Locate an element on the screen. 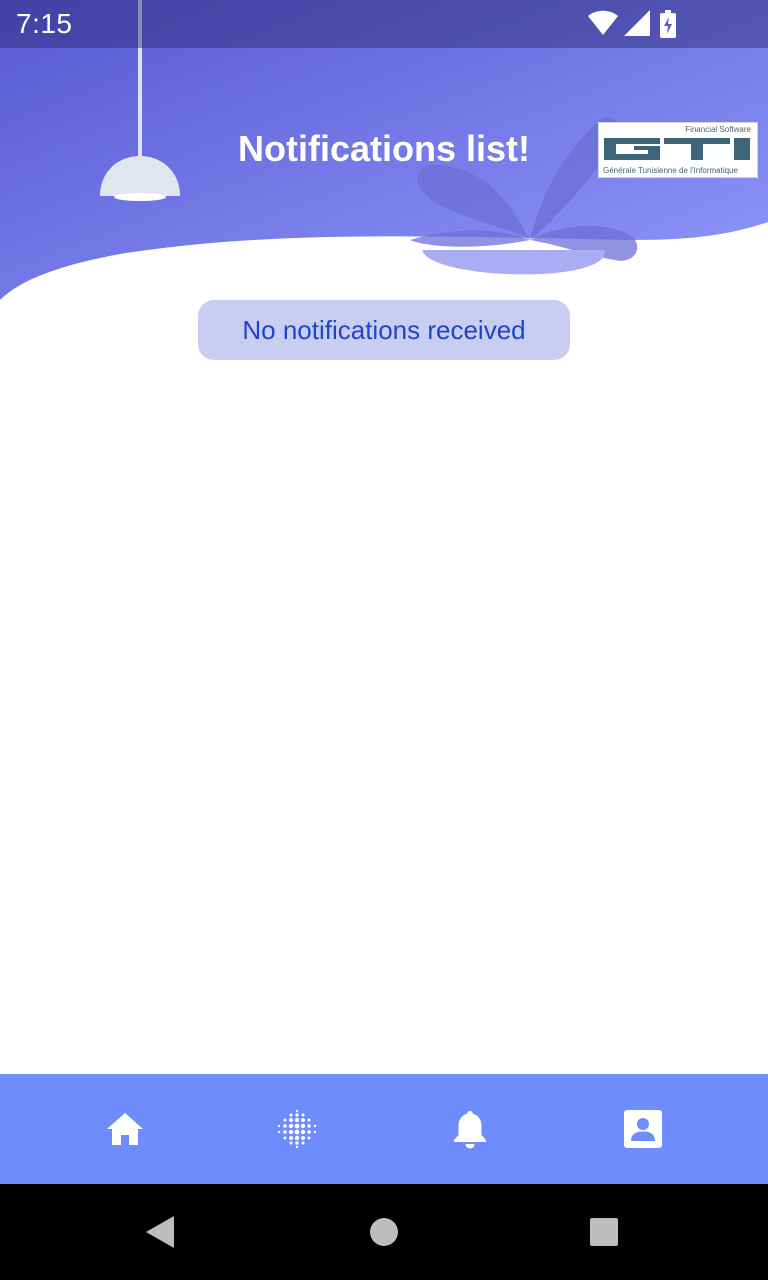 This screenshot has height=1280, width=768. nav-profile-button is located at coordinates (643, 1129).